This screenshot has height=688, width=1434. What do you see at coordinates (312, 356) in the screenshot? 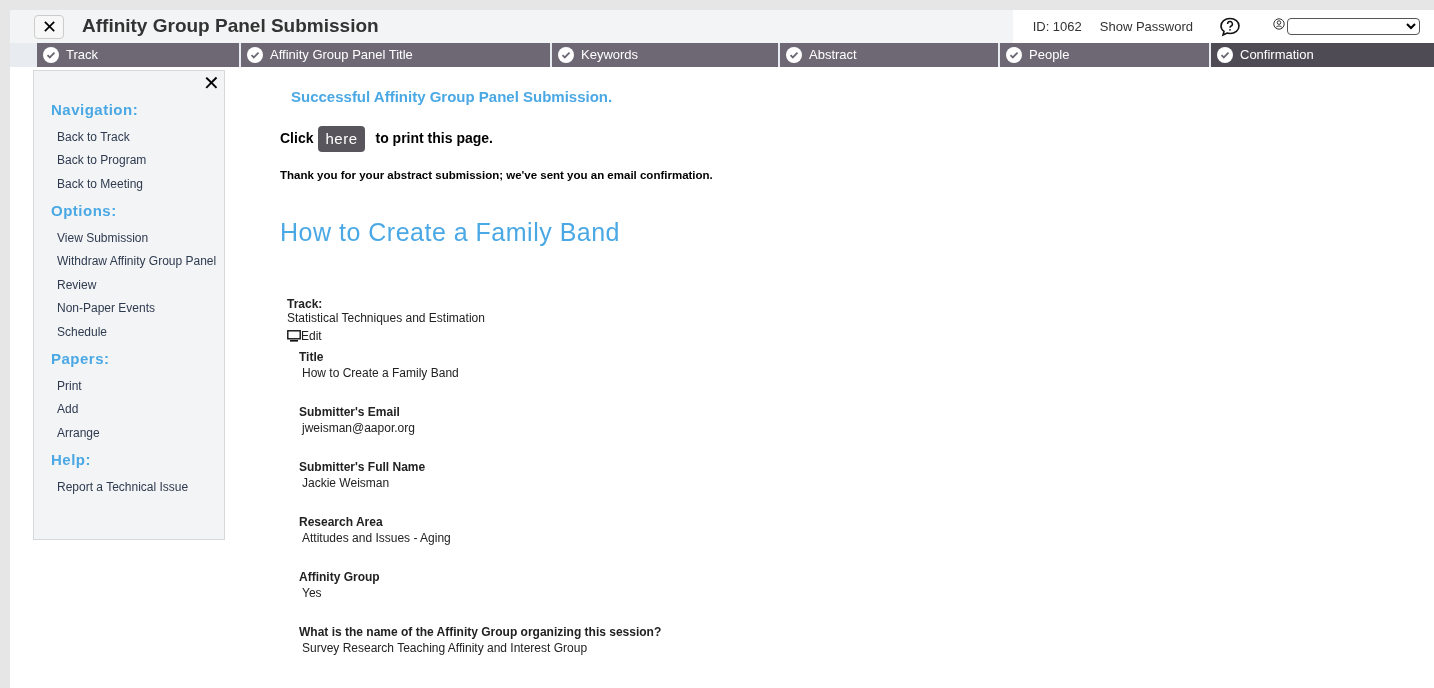
I see `field-label: Title` at bounding box center [312, 356].